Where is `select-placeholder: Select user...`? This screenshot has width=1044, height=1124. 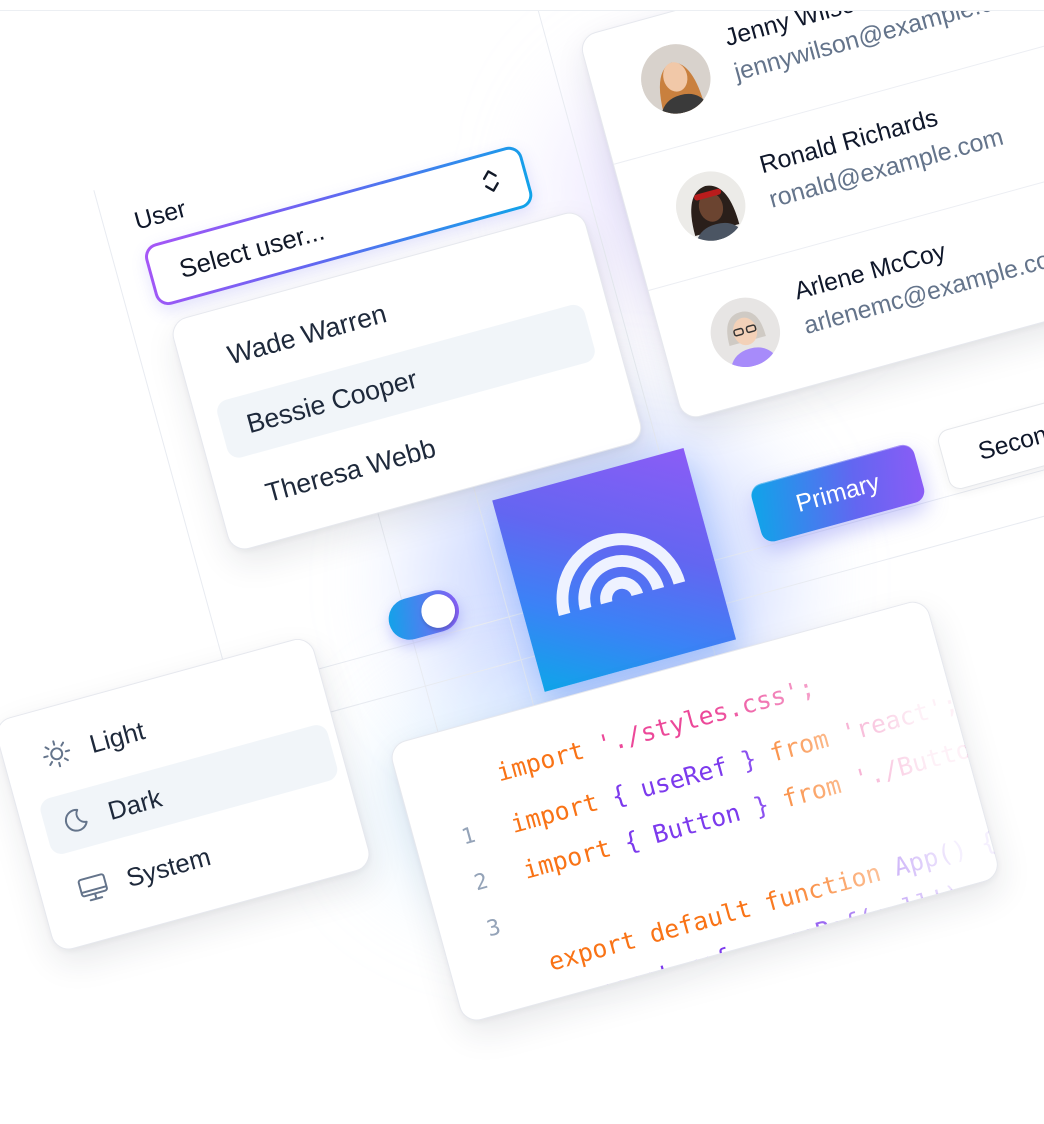
select-placeholder: Select user... is located at coordinates (251, 249).